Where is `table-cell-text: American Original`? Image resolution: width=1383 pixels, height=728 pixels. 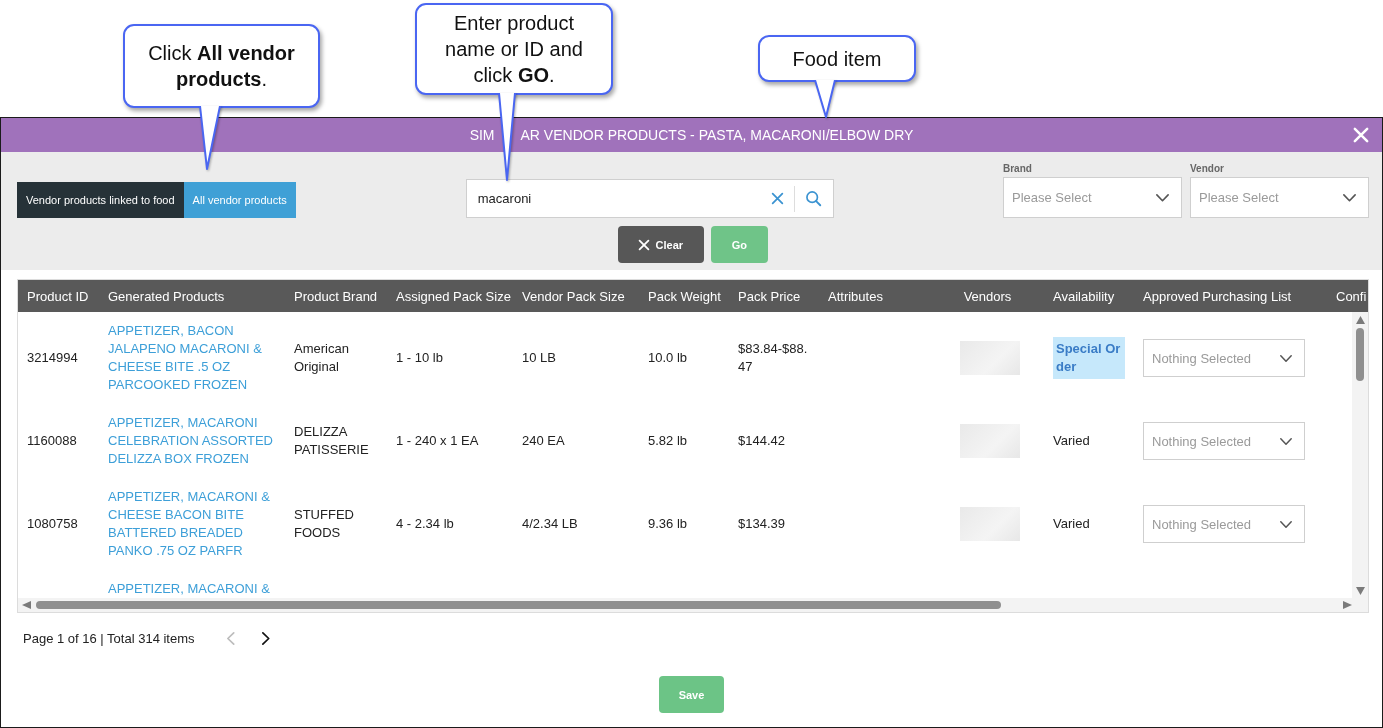
table-cell-text: American Original is located at coordinates (322, 358).